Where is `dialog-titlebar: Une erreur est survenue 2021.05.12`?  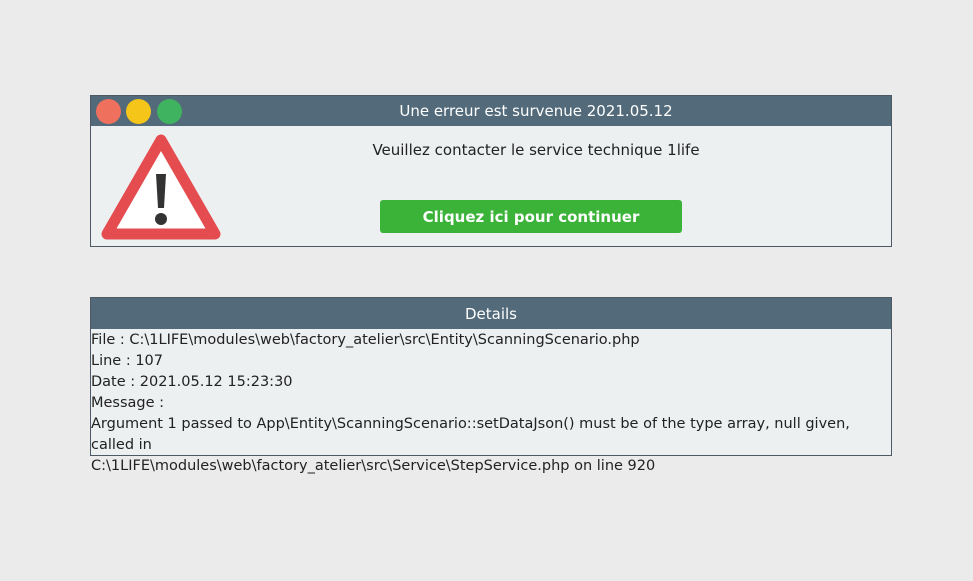
dialog-titlebar: Une erreur est survenue 2021.05.12 is located at coordinates (491, 111).